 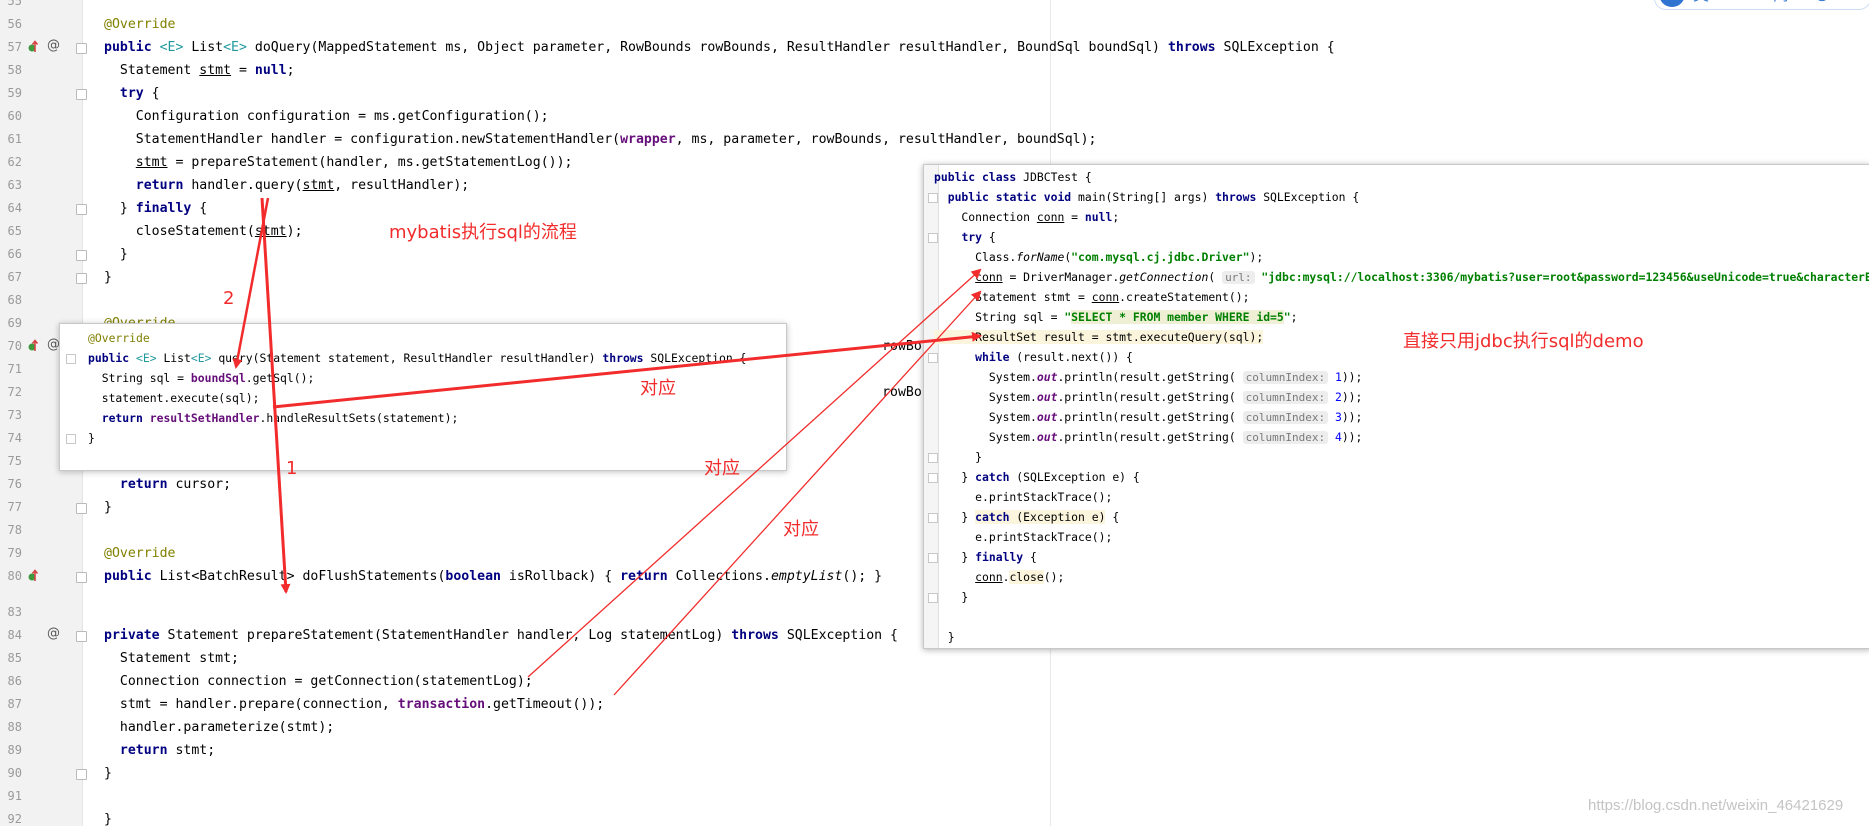 What do you see at coordinates (199, 484) in the screenshot?
I see `code-token: cursor;` at bounding box center [199, 484].